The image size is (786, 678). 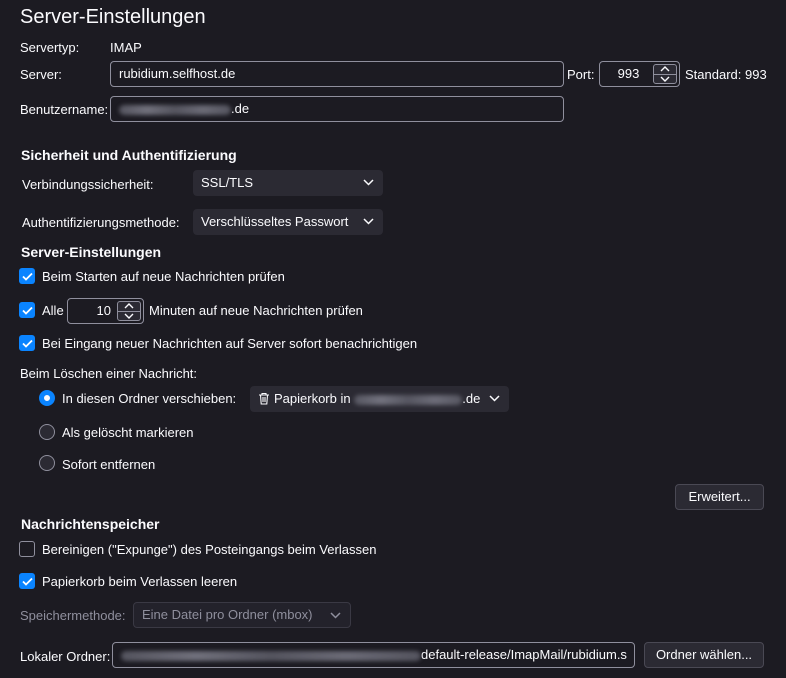 I want to click on trash-folder-prefix: Papierkorb in, so click(x=312, y=398).